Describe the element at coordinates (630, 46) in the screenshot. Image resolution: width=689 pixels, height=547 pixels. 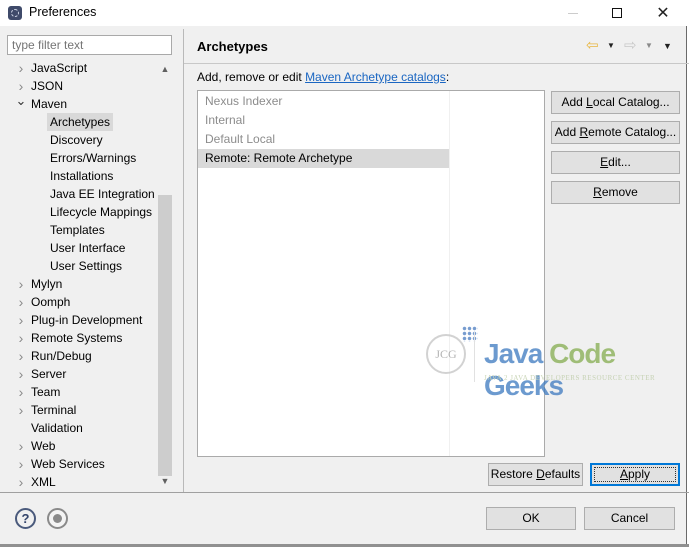
I see `forward-arrow-icon: ⇨` at that location.